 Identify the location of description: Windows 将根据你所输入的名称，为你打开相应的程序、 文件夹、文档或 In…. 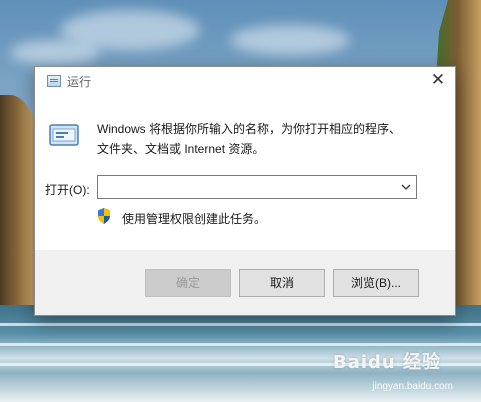
(267, 139).